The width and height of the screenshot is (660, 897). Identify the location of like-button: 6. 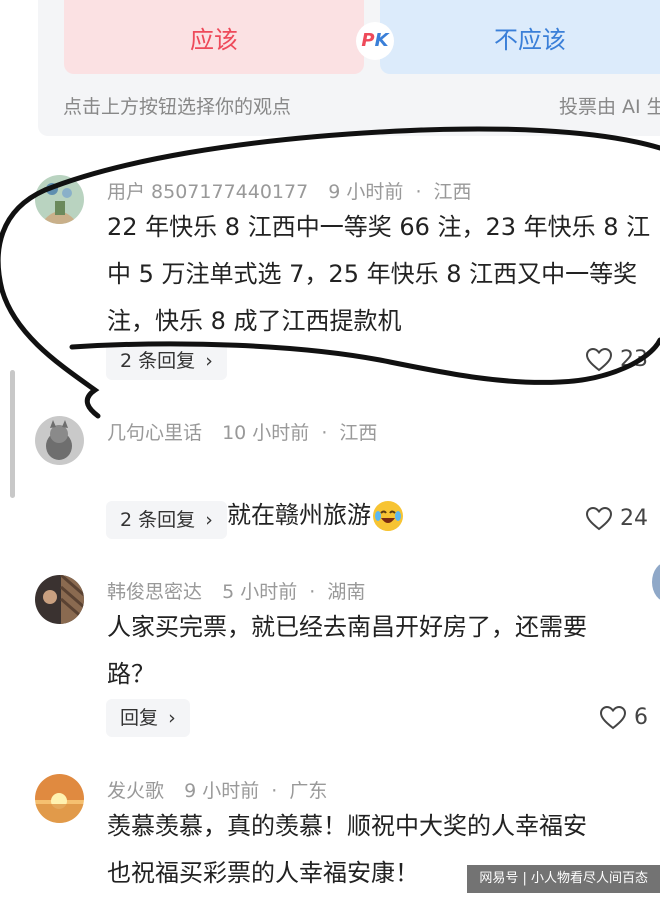
(624, 717).